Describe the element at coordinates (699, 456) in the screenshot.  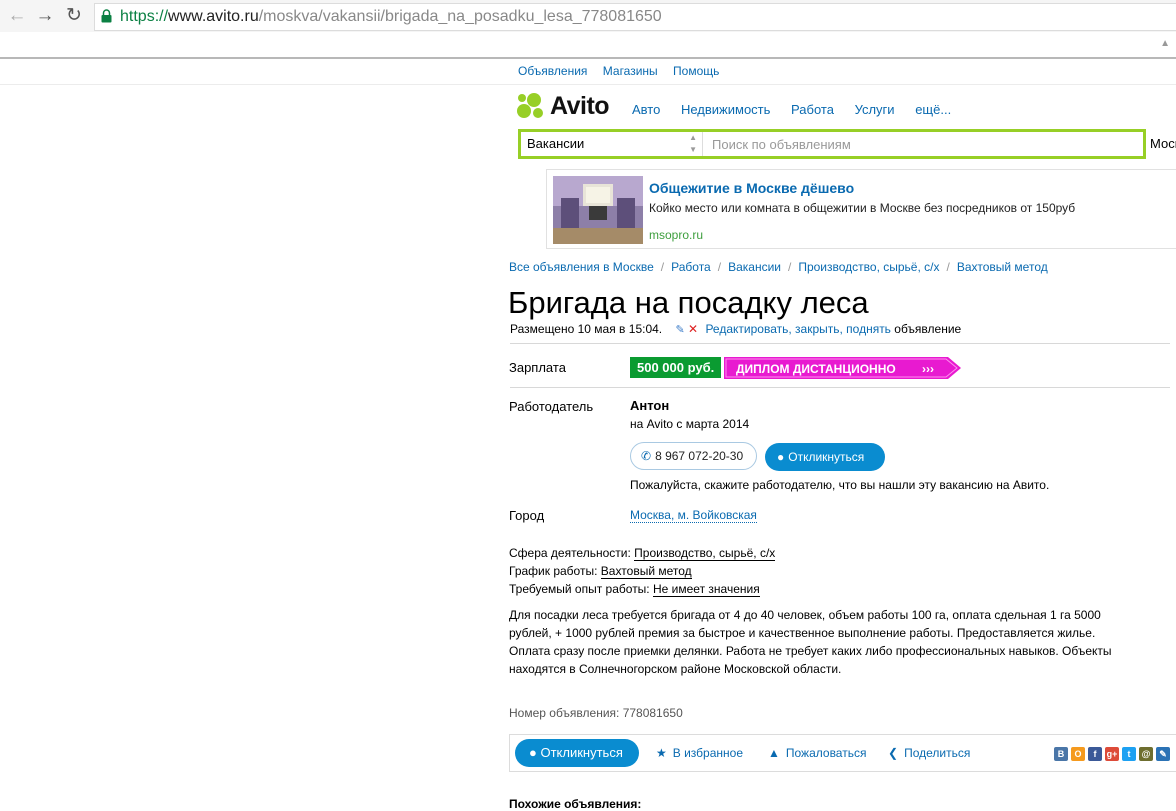
I see `phone-number: 8 967 072-20-30` at that location.